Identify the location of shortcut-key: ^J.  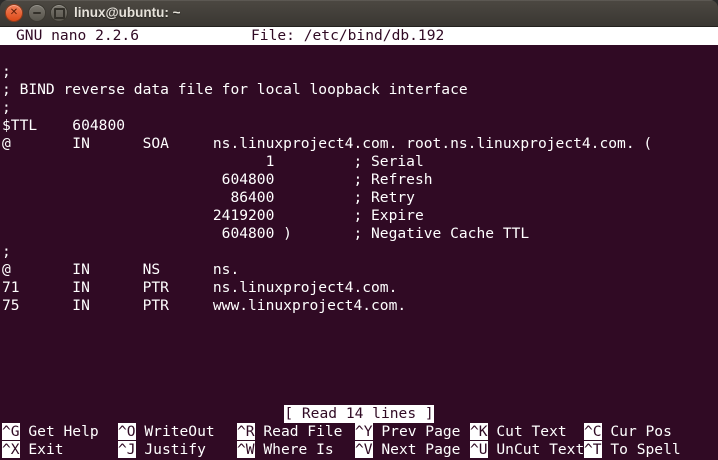
(127, 449).